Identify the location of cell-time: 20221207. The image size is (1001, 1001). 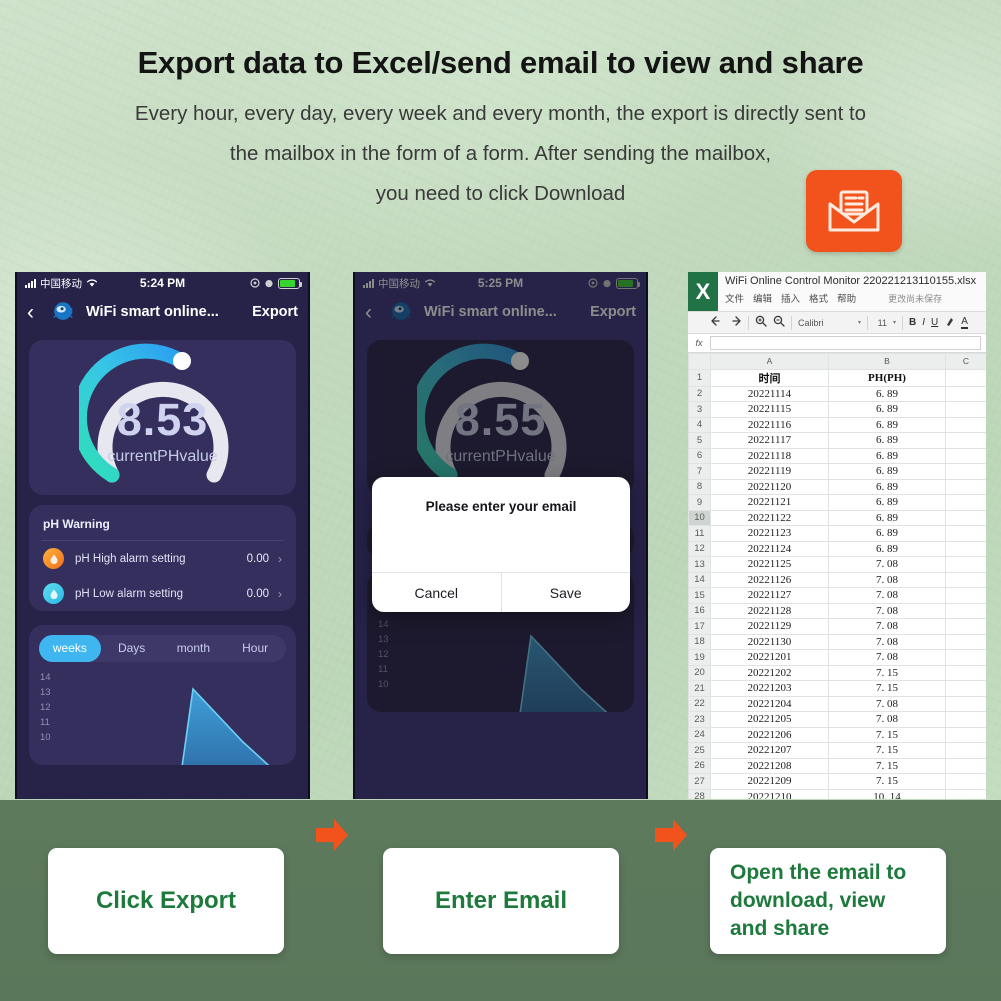
(769, 750).